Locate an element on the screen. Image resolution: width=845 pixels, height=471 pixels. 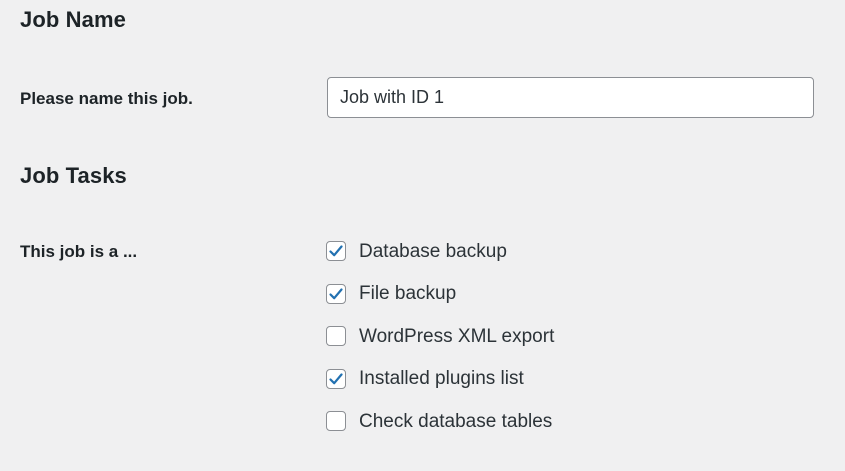
file-backup-checkbox is located at coordinates (336, 293).